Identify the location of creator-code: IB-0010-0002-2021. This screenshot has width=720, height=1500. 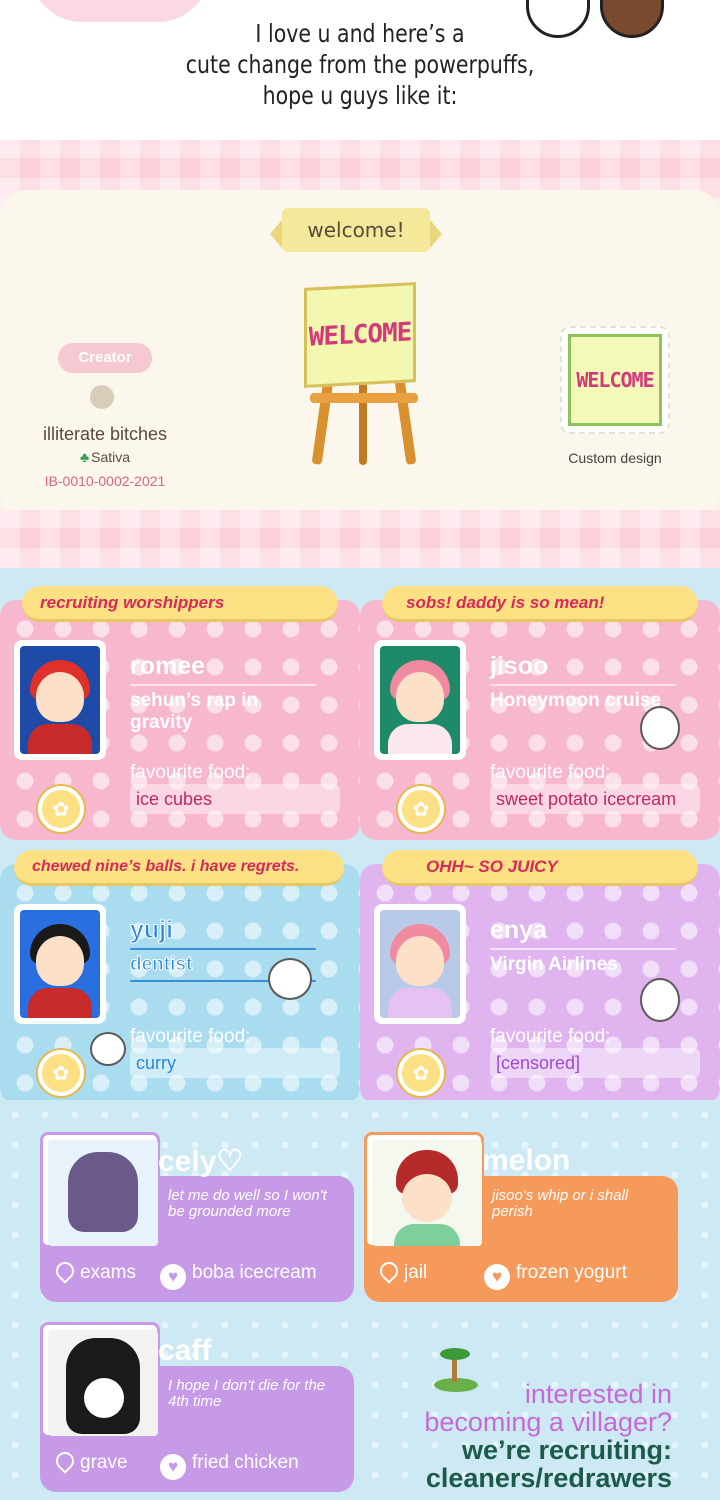
(105, 481).